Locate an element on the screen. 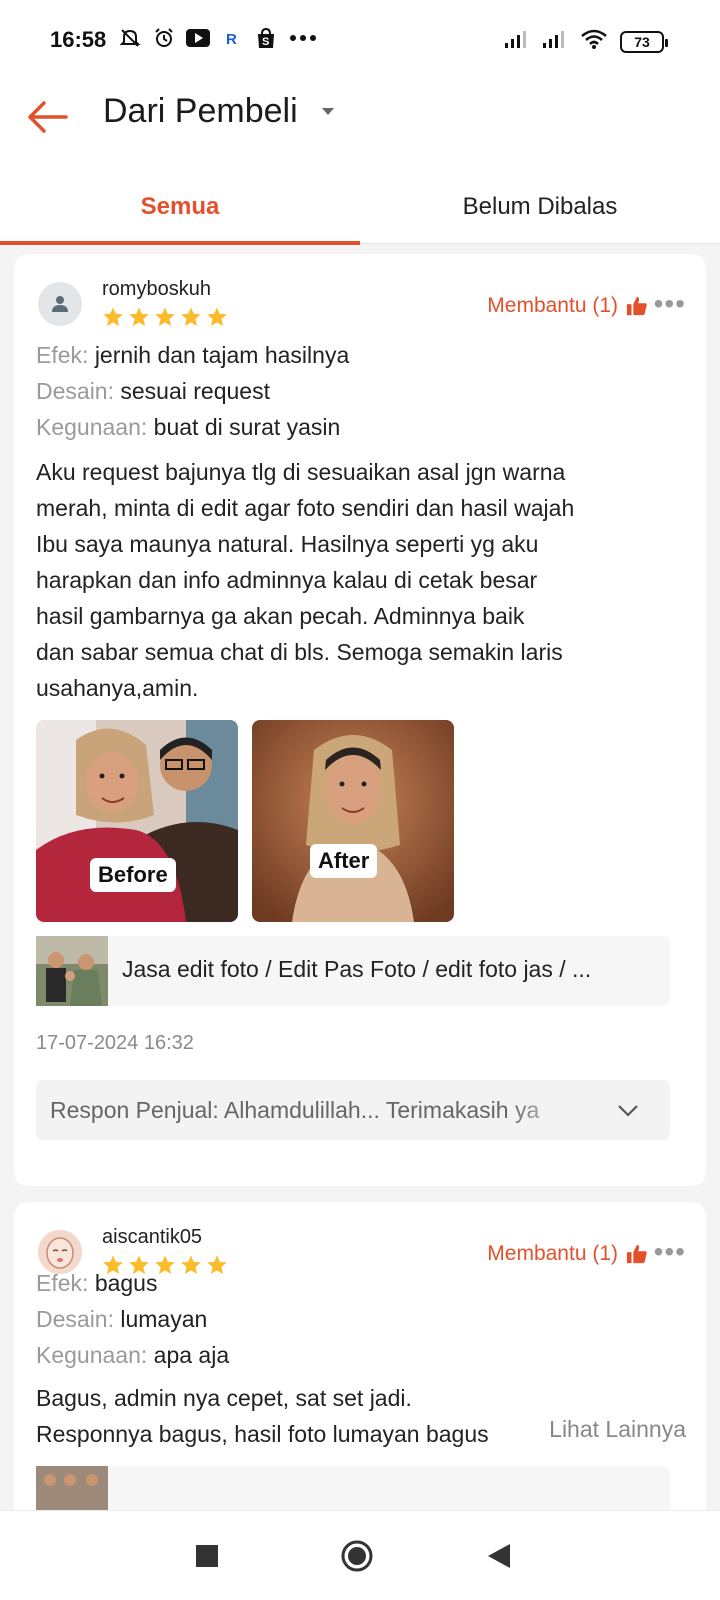 The image size is (720, 1600). tab-bar: Semua Belum Dibalas is located at coordinates (360, 207).